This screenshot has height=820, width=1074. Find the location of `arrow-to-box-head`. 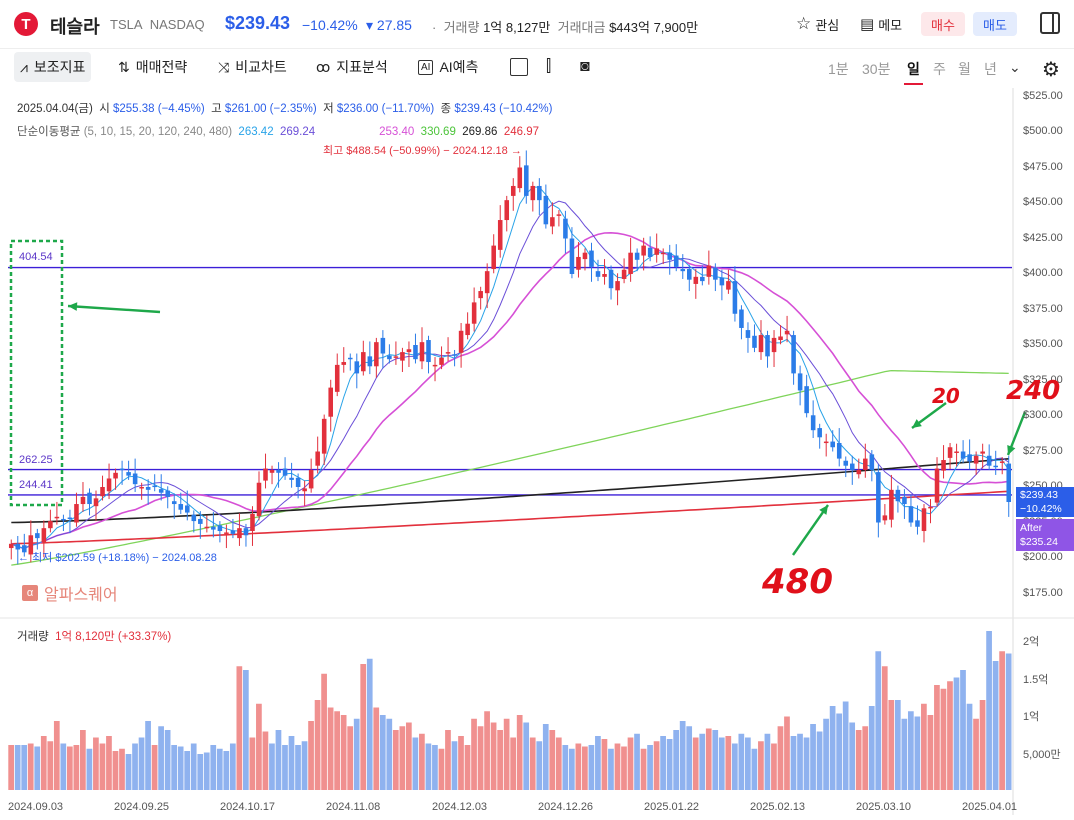

arrow-to-box-head is located at coordinates (73, 306).